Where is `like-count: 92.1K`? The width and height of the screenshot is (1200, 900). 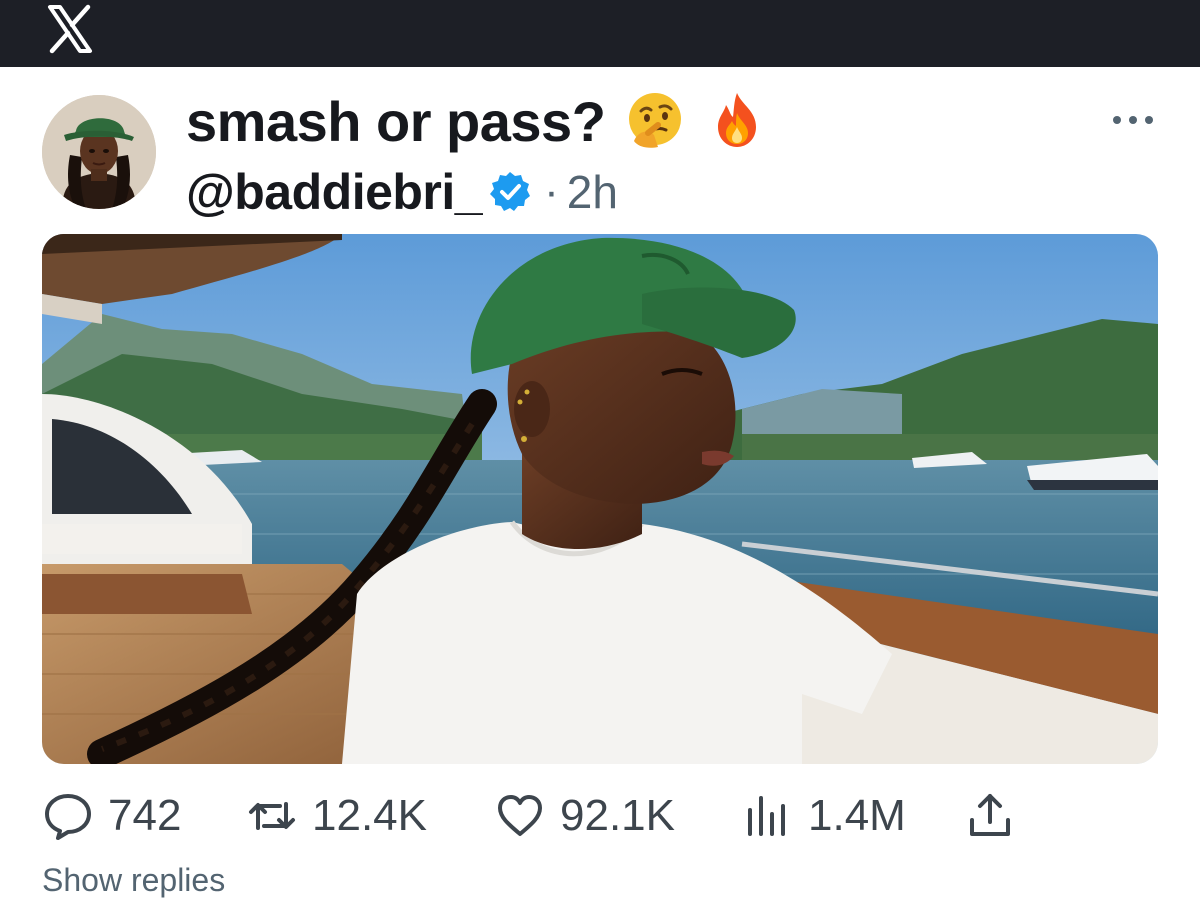 like-count: 92.1K is located at coordinates (617, 815).